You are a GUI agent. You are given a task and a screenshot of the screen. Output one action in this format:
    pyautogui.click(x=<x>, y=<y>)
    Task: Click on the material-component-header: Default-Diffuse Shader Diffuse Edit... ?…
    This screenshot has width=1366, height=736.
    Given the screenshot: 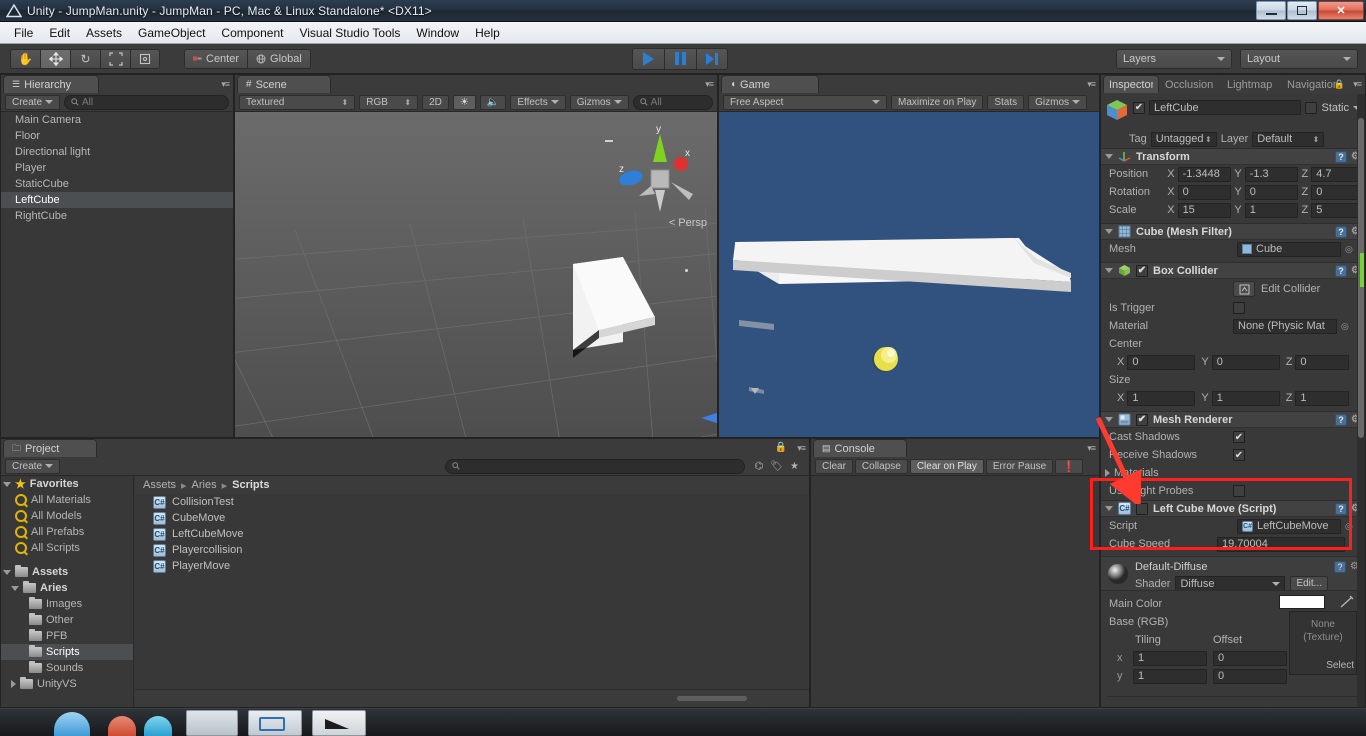 What is the action you would take?
    pyautogui.click(x=1233, y=573)
    